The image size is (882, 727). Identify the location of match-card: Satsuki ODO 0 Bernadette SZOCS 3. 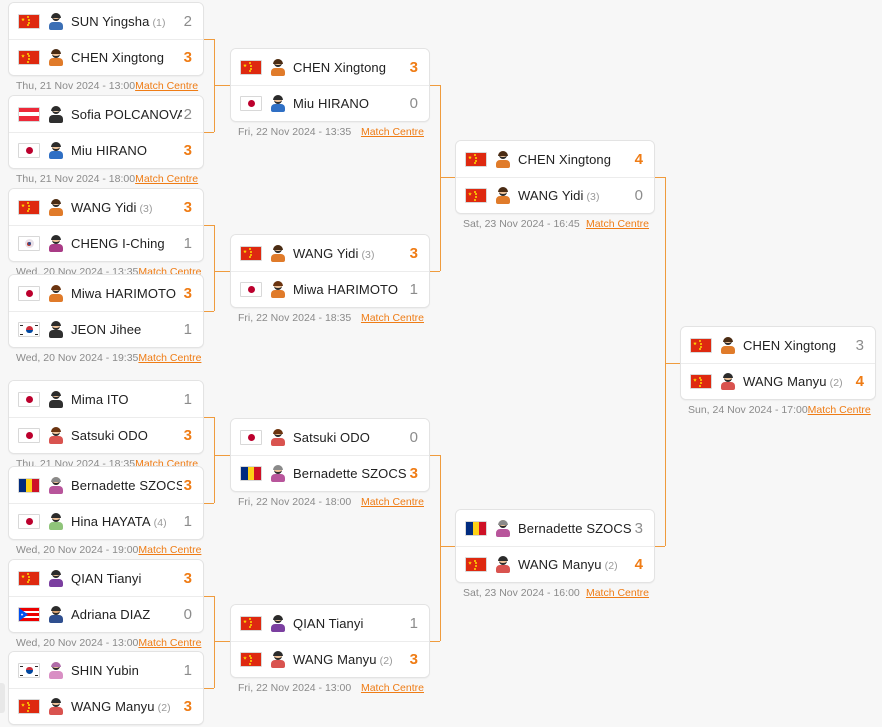
(330, 455).